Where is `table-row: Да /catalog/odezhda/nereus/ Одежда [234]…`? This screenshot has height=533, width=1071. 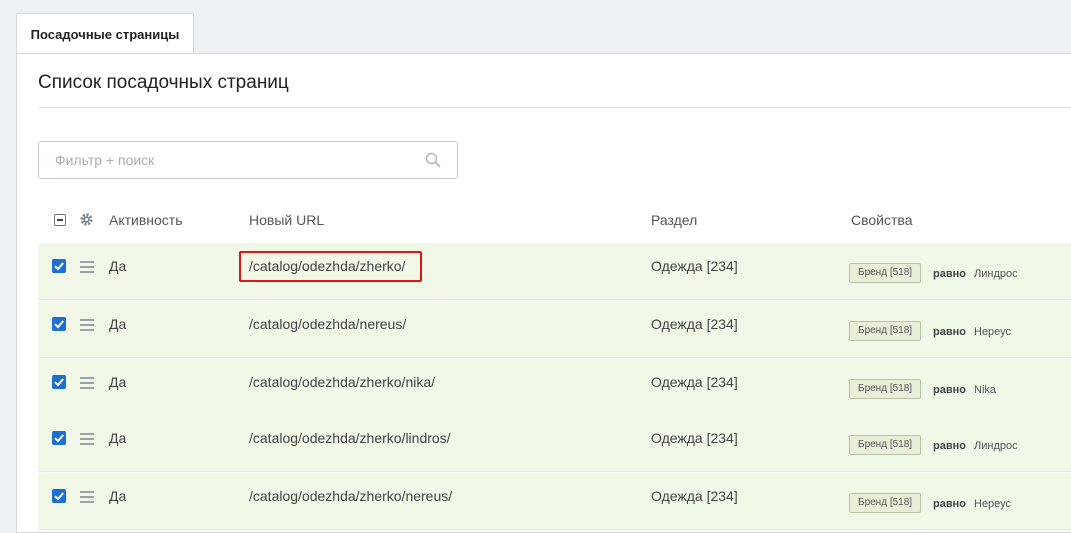
table-row: Да /catalog/odezhda/nereus/ Одежда [234]… is located at coordinates (554, 329).